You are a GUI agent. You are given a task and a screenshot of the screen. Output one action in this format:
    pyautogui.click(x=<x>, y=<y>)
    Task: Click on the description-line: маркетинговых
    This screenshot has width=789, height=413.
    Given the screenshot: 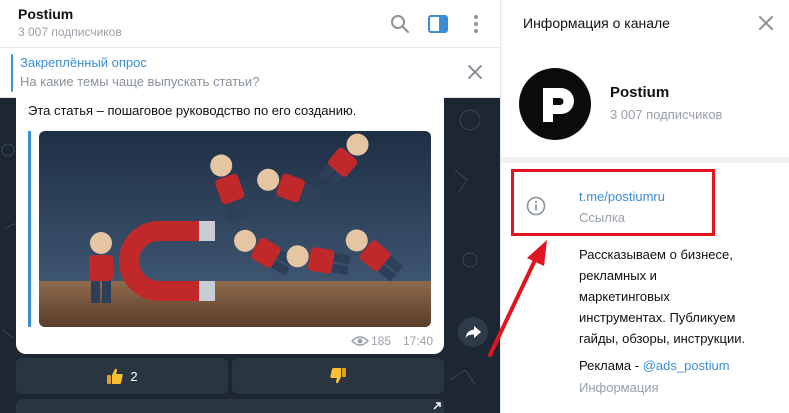 What is the action you would take?
    pyautogui.click(x=624, y=296)
    